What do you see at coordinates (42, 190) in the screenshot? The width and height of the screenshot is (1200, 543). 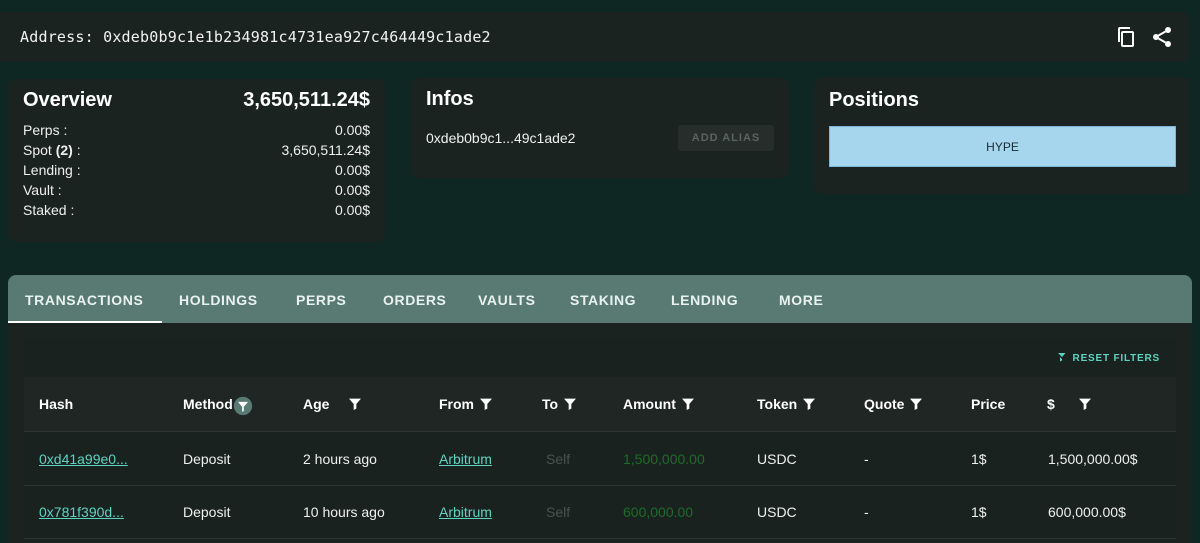 I see `overview-label: Vault :` at bounding box center [42, 190].